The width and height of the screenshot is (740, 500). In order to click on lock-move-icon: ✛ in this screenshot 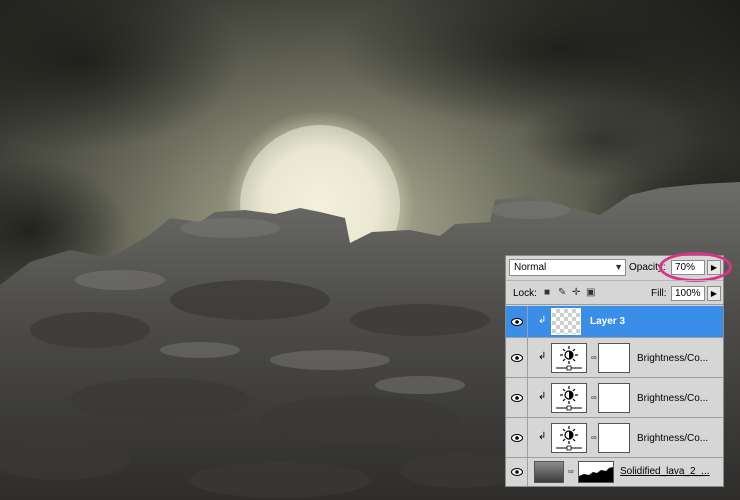, I will do `click(576, 292)`.